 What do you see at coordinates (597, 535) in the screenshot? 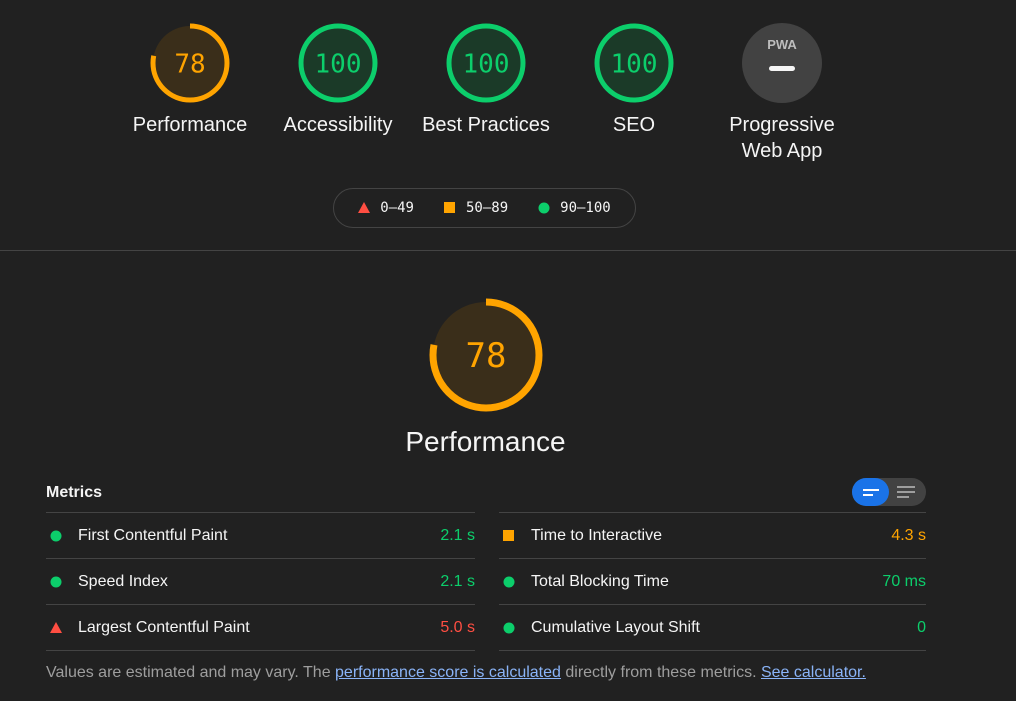
I see `metric-label: Time to Interactive` at bounding box center [597, 535].